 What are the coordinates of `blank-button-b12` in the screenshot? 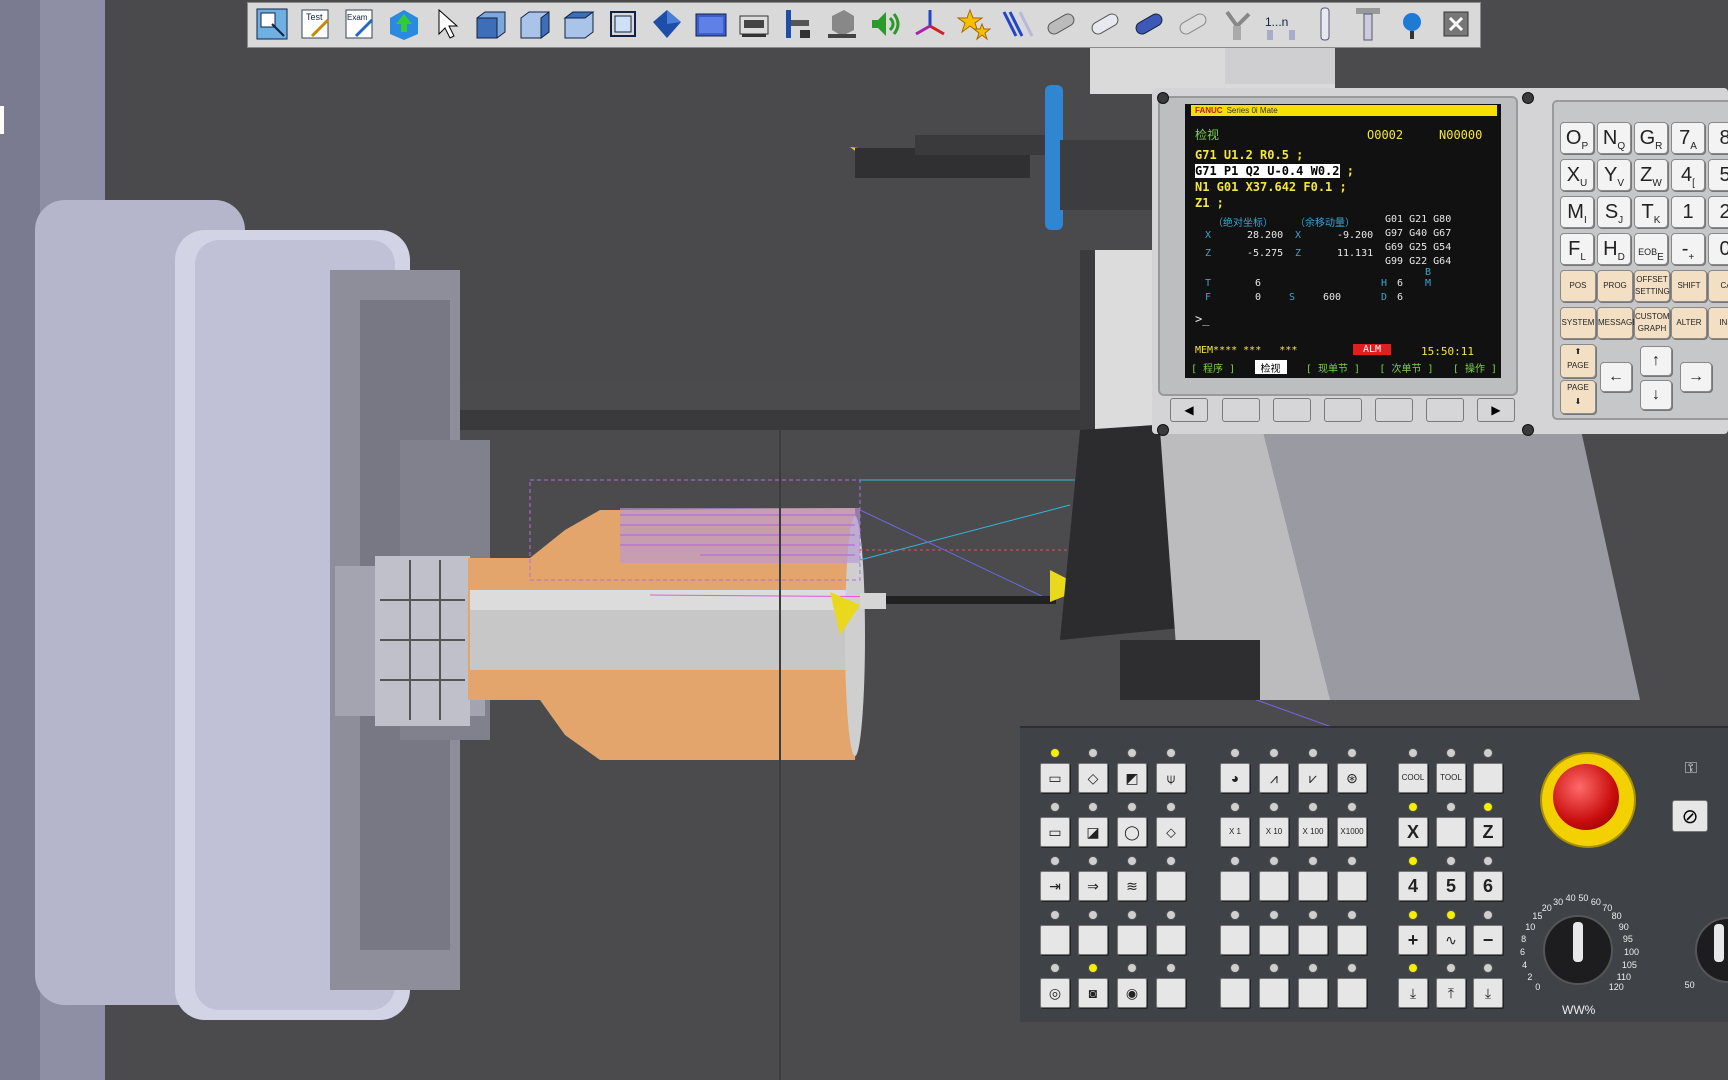 It's located at (1235, 940).